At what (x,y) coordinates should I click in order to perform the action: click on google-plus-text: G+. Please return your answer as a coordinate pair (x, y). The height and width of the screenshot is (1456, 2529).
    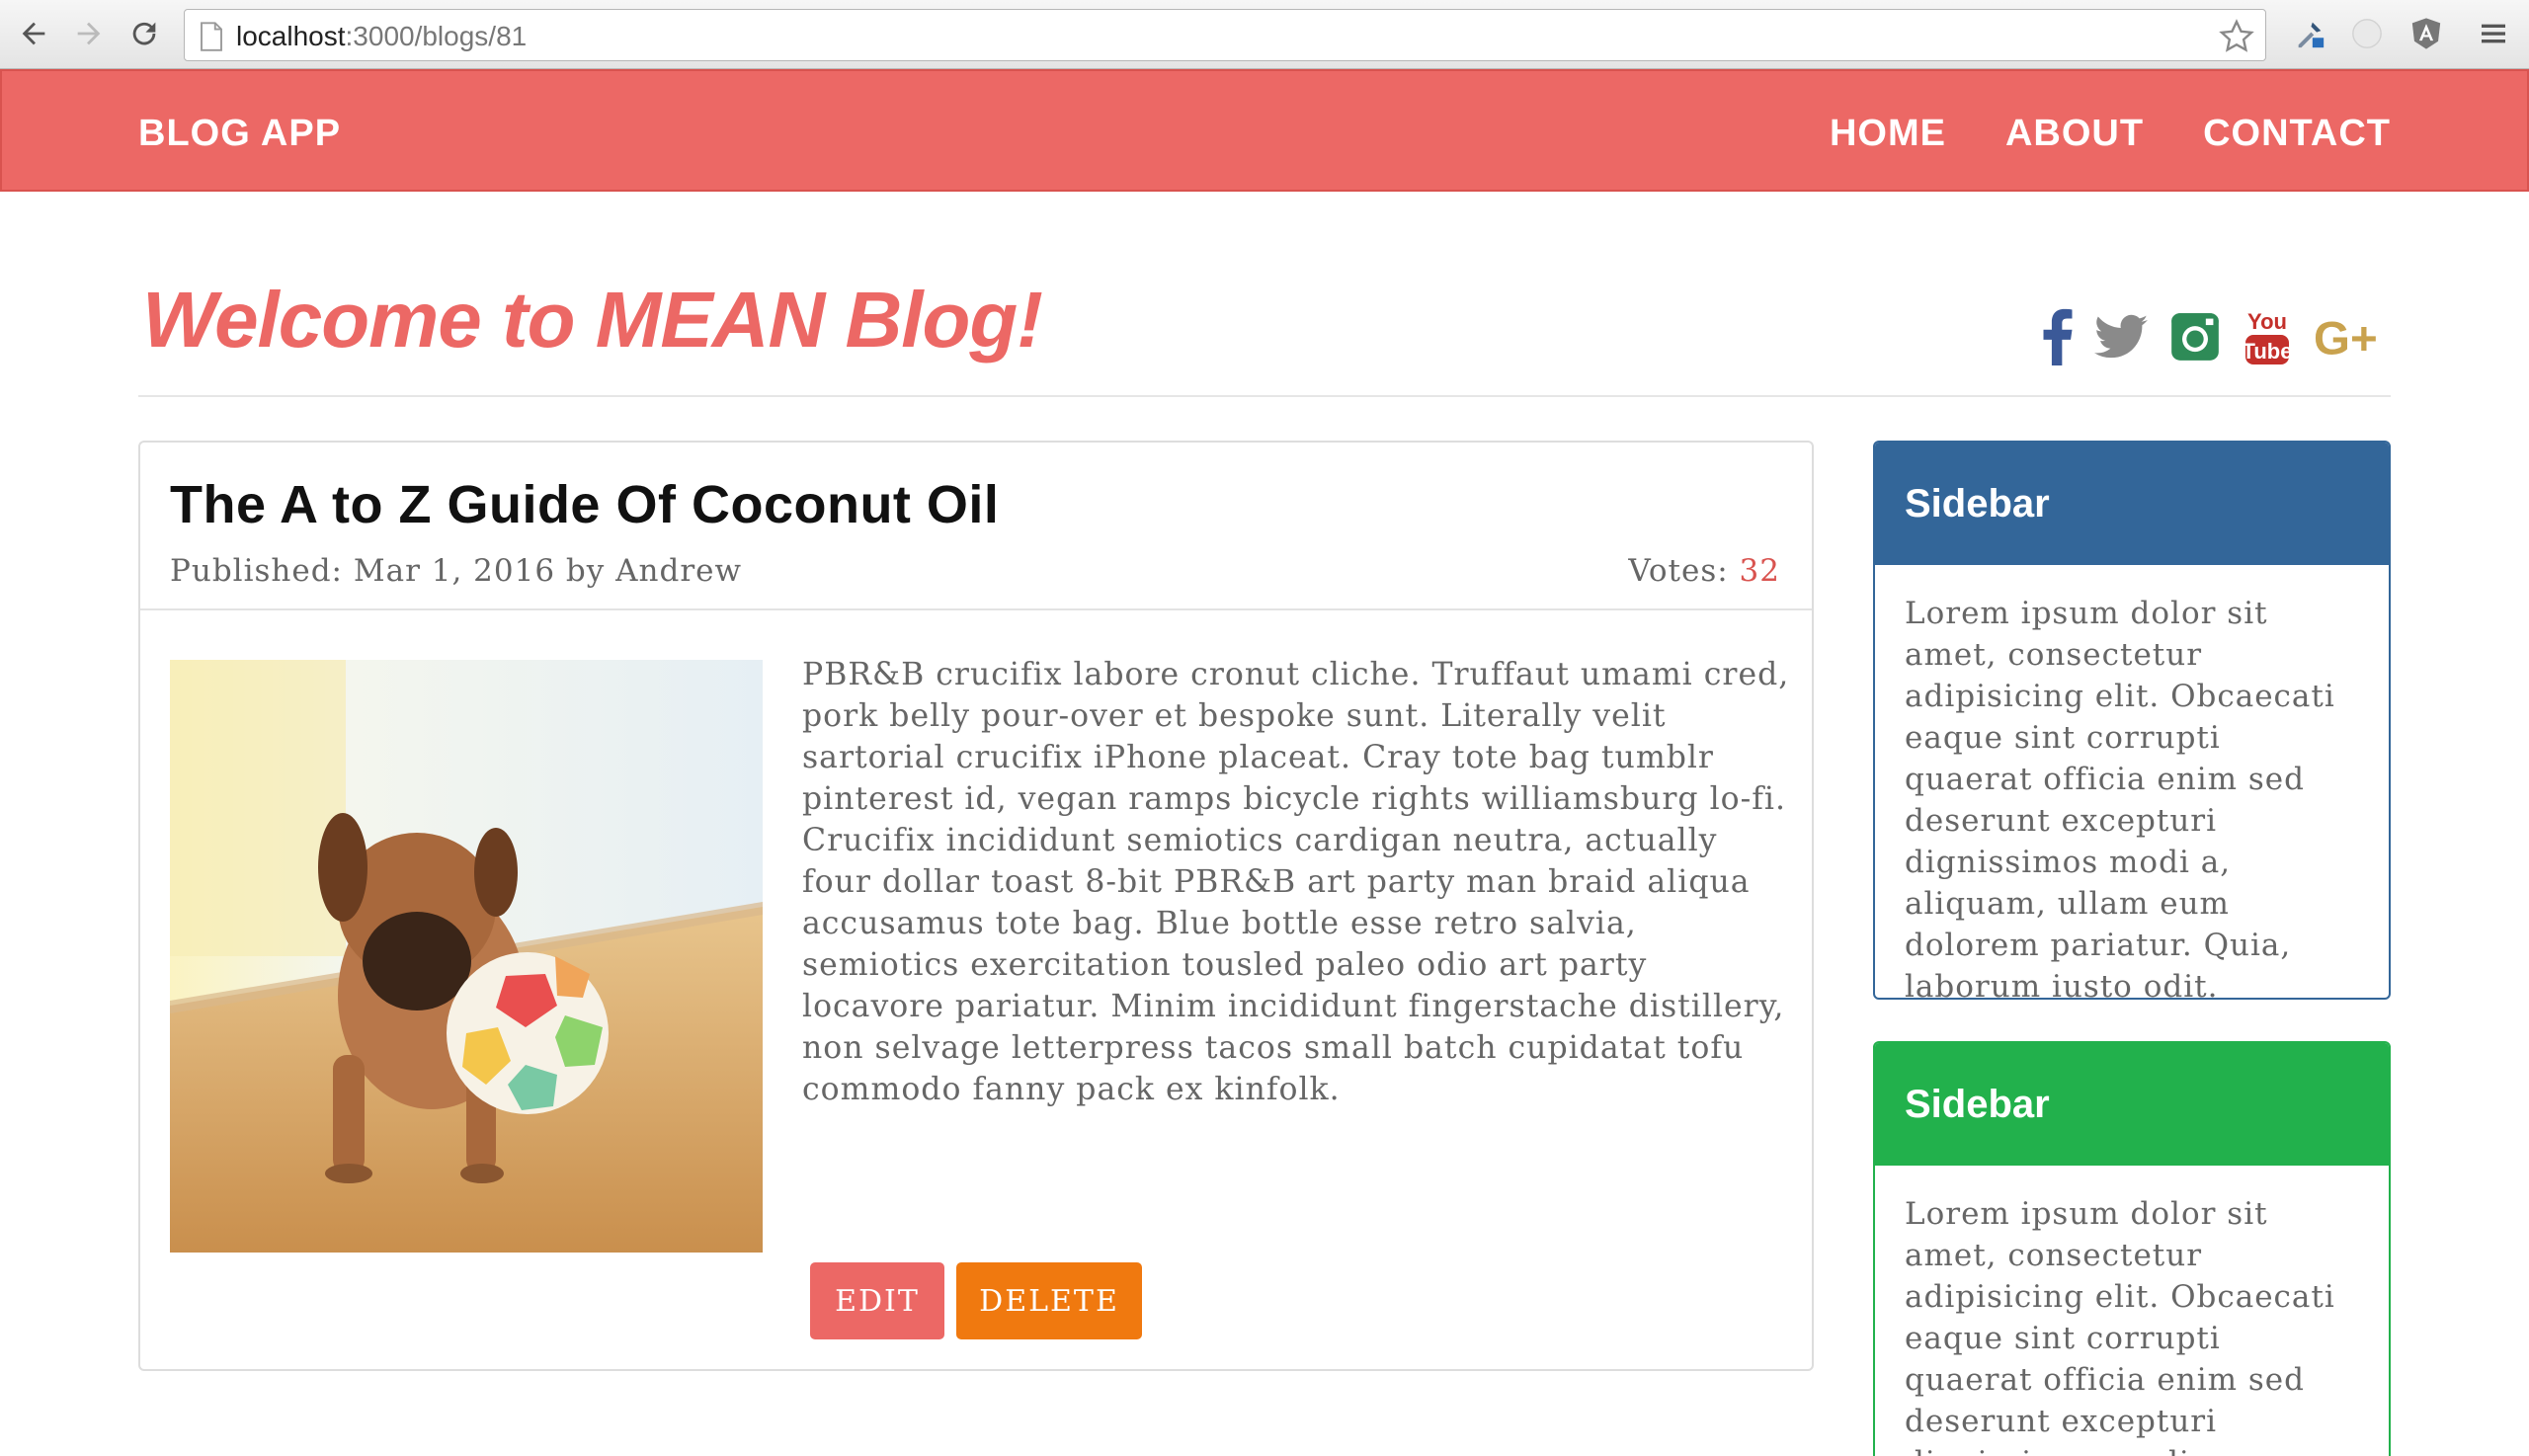
    Looking at the image, I should click on (2346, 338).